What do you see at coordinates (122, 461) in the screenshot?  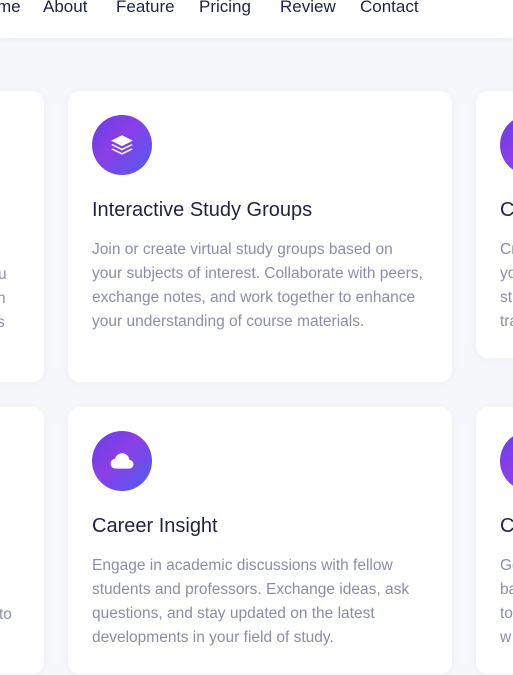 I see `cloud-icon` at bounding box center [122, 461].